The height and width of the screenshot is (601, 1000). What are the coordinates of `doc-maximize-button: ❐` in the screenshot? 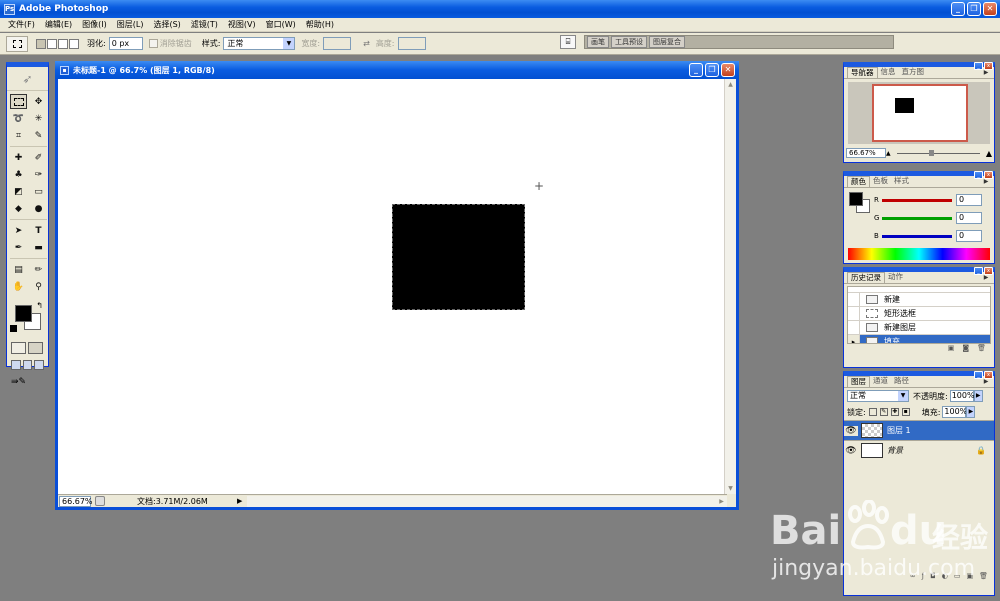 It's located at (712, 70).